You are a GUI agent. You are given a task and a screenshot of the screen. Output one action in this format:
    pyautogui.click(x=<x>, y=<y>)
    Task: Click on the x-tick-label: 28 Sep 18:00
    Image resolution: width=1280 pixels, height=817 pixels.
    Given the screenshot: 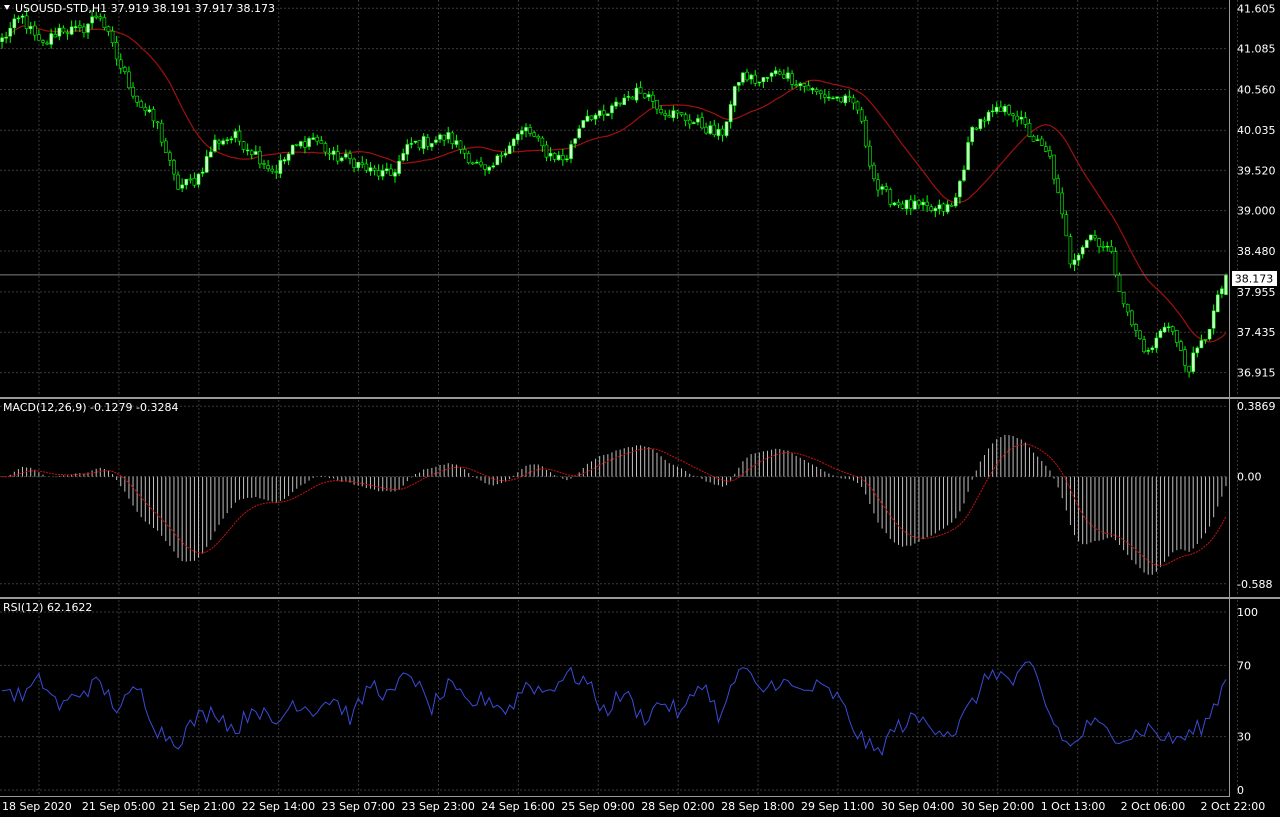 What is the action you would take?
    pyautogui.click(x=757, y=806)
    